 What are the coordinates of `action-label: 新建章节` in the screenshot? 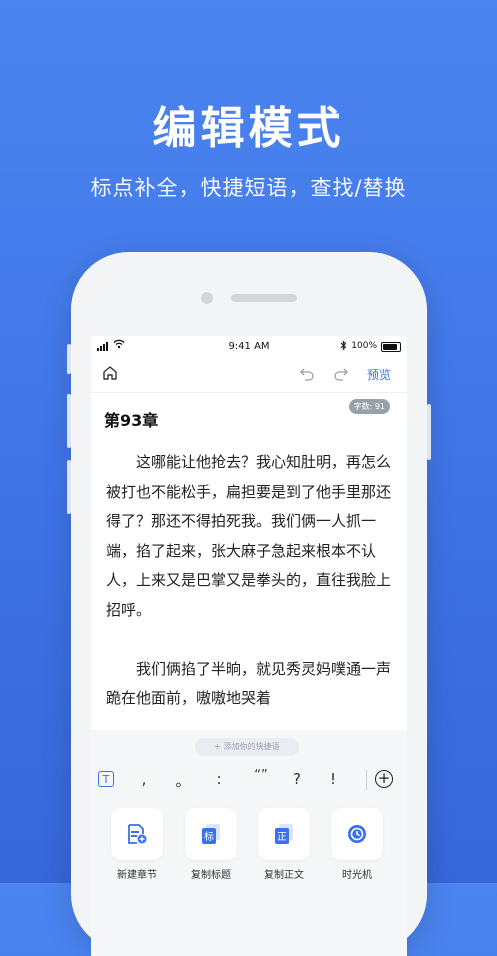 It's located at (137, 875).